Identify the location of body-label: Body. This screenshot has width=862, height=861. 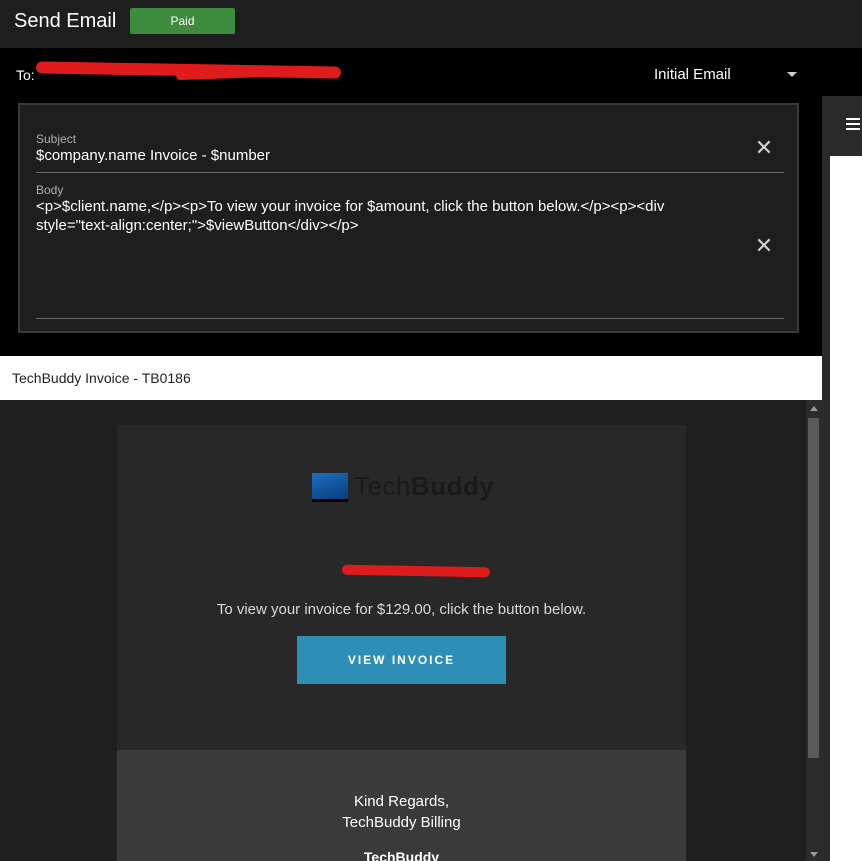
(50, 190).